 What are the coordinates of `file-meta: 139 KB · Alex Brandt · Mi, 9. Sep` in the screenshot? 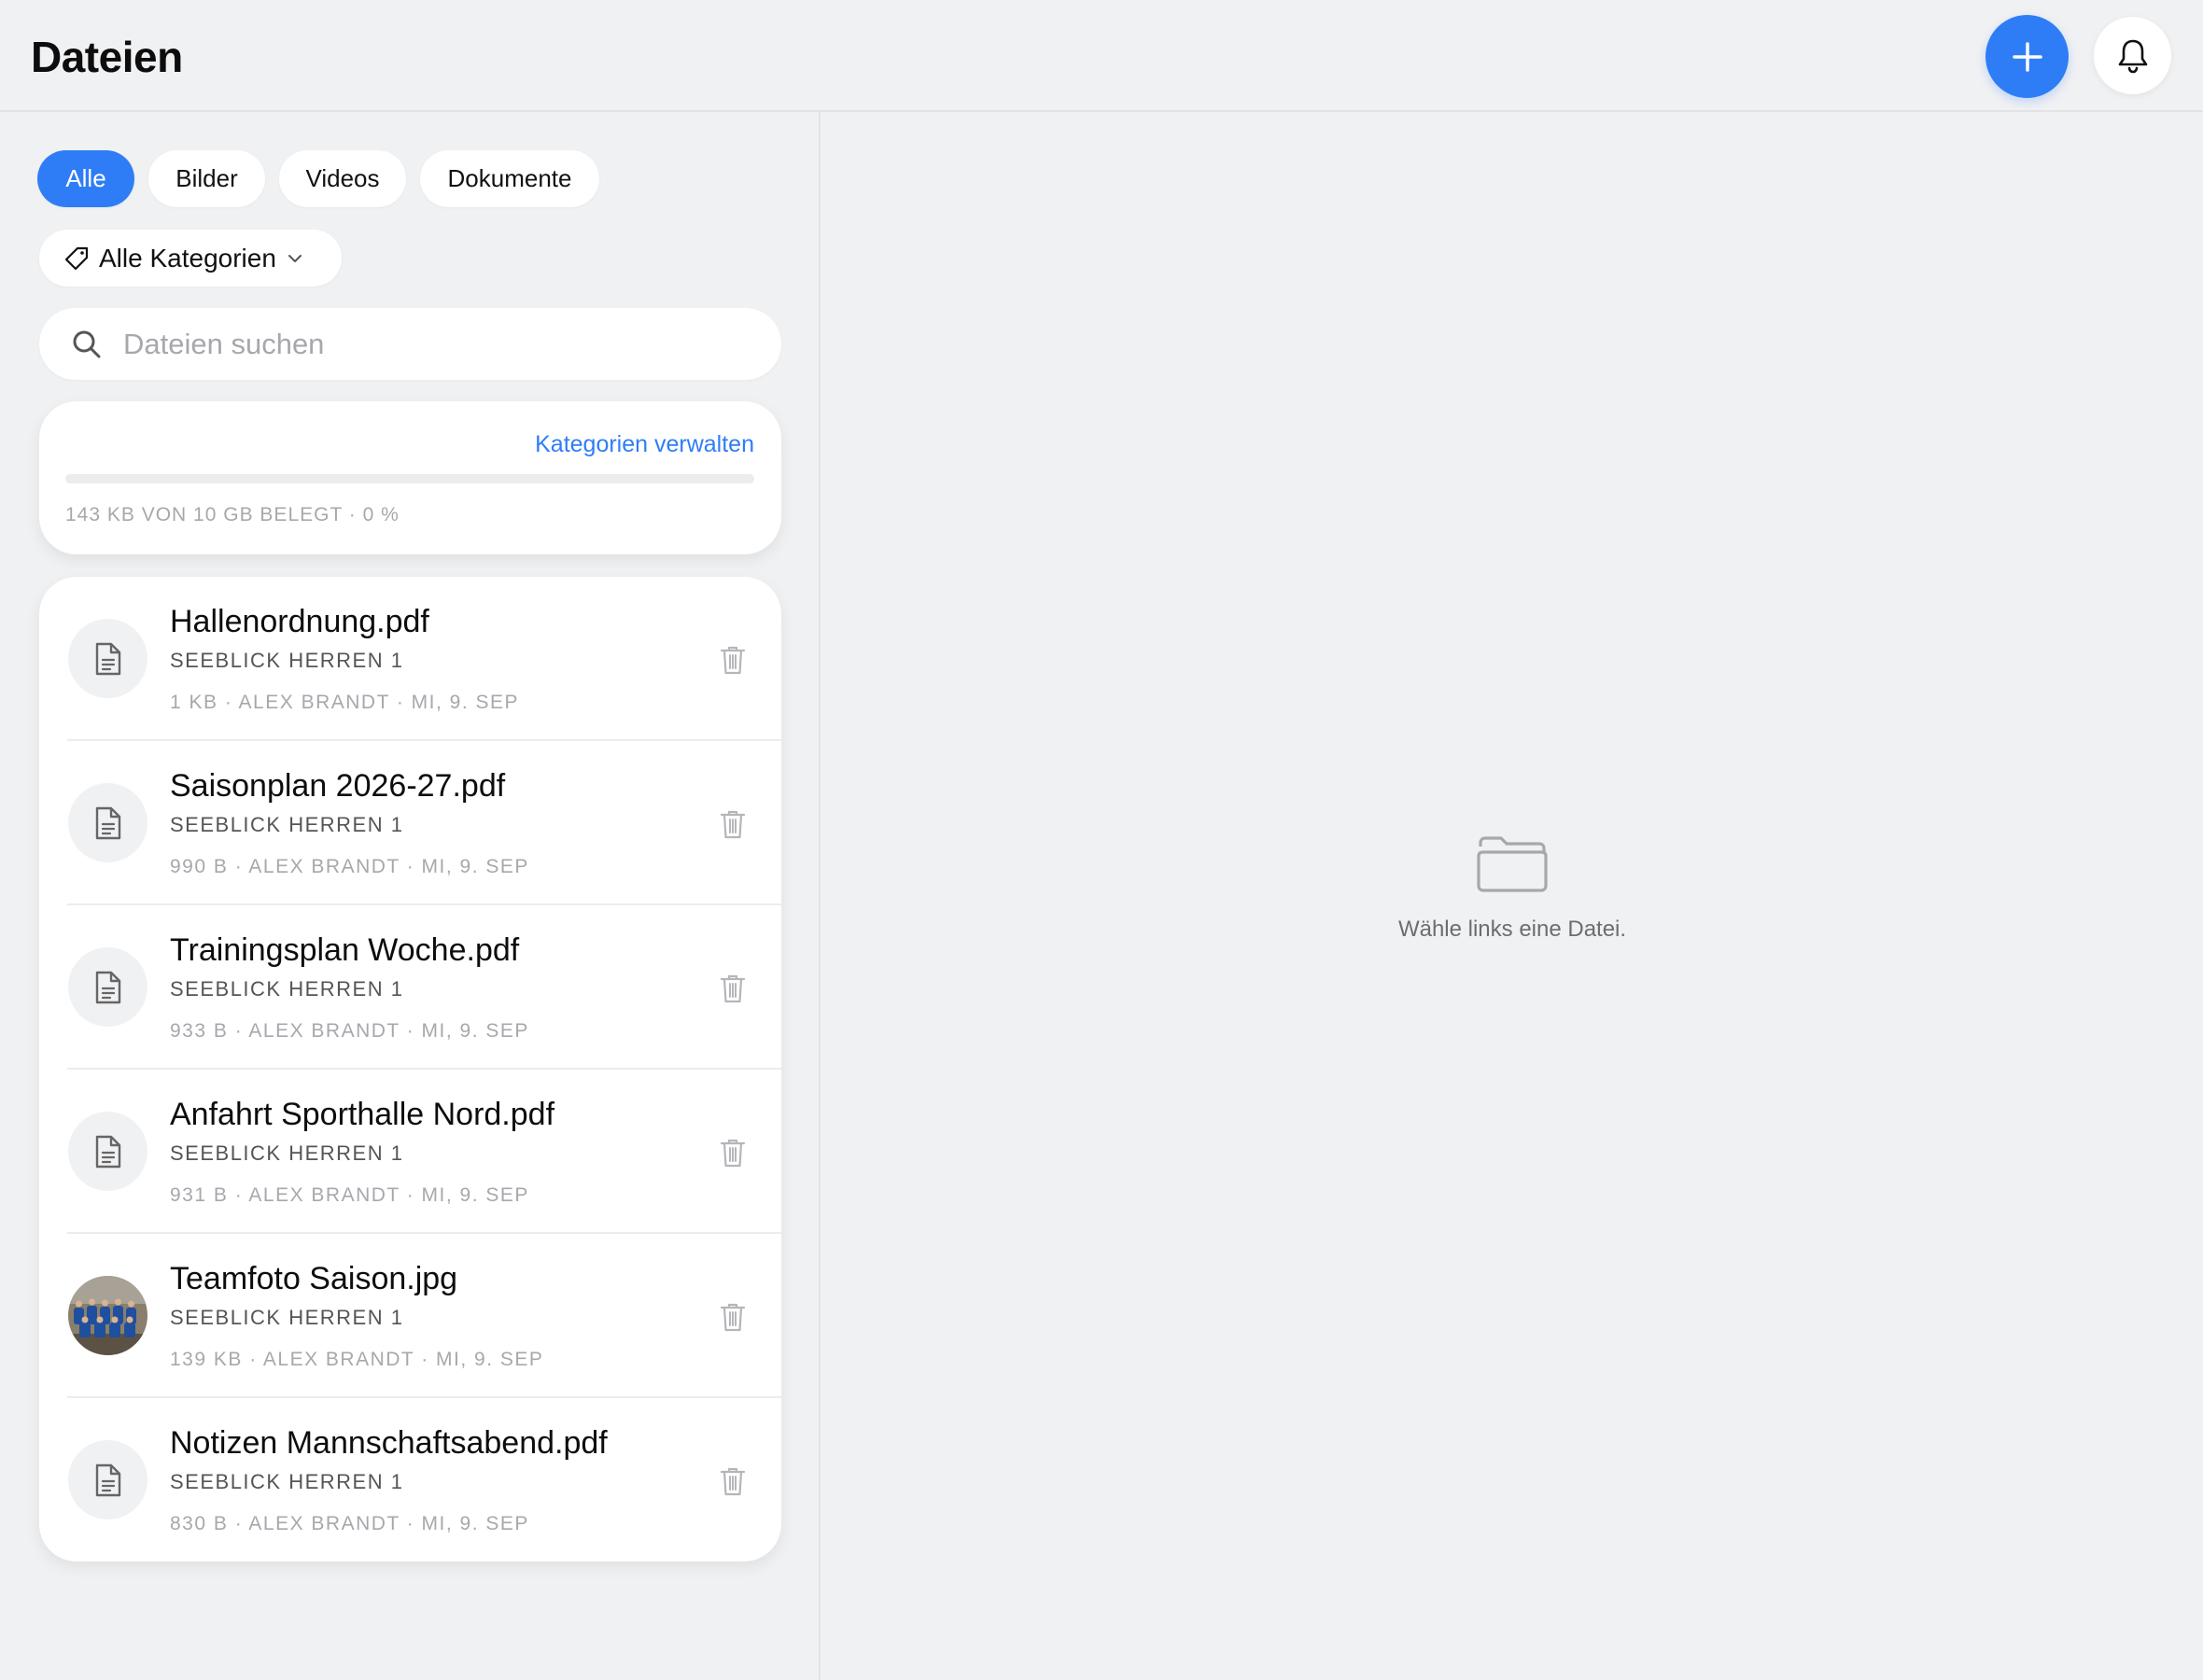 It's located at (357, 1359).